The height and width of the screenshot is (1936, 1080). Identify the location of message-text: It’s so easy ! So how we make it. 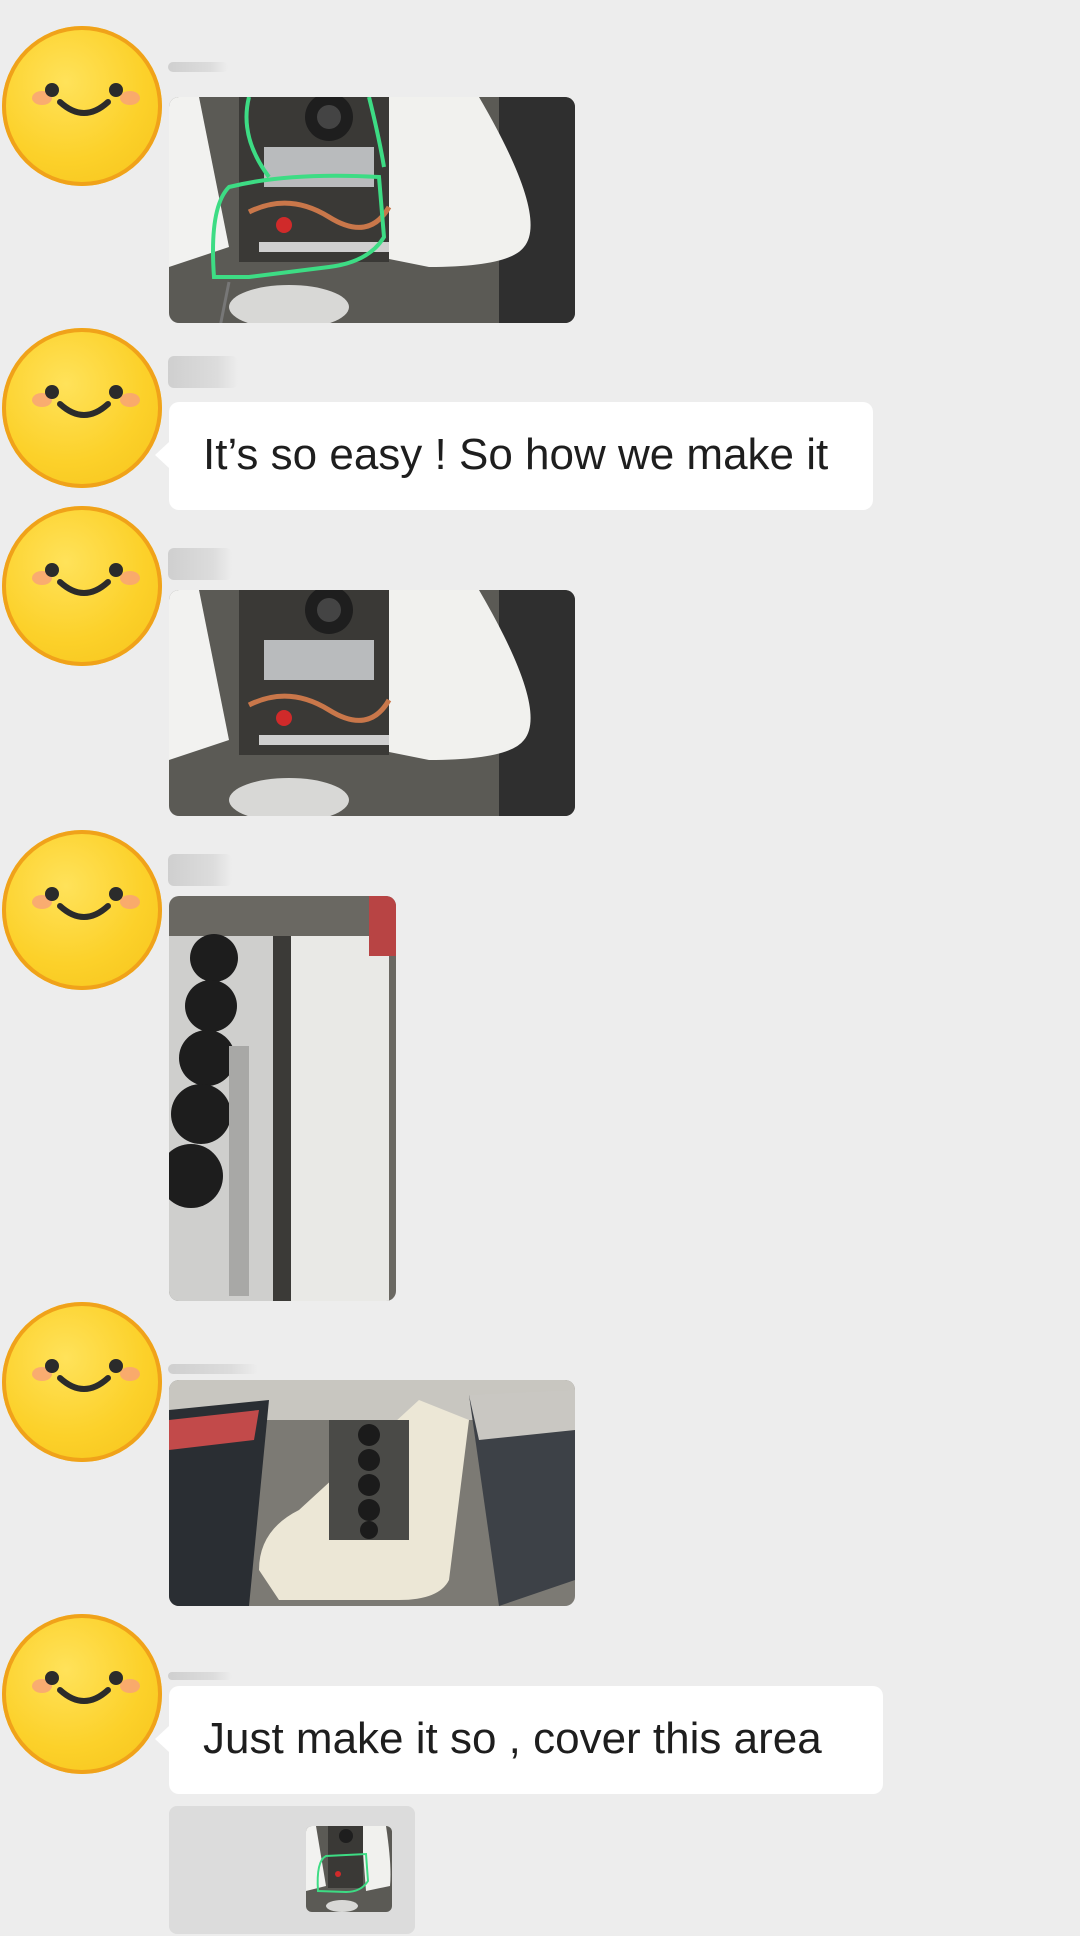
(516, 454).